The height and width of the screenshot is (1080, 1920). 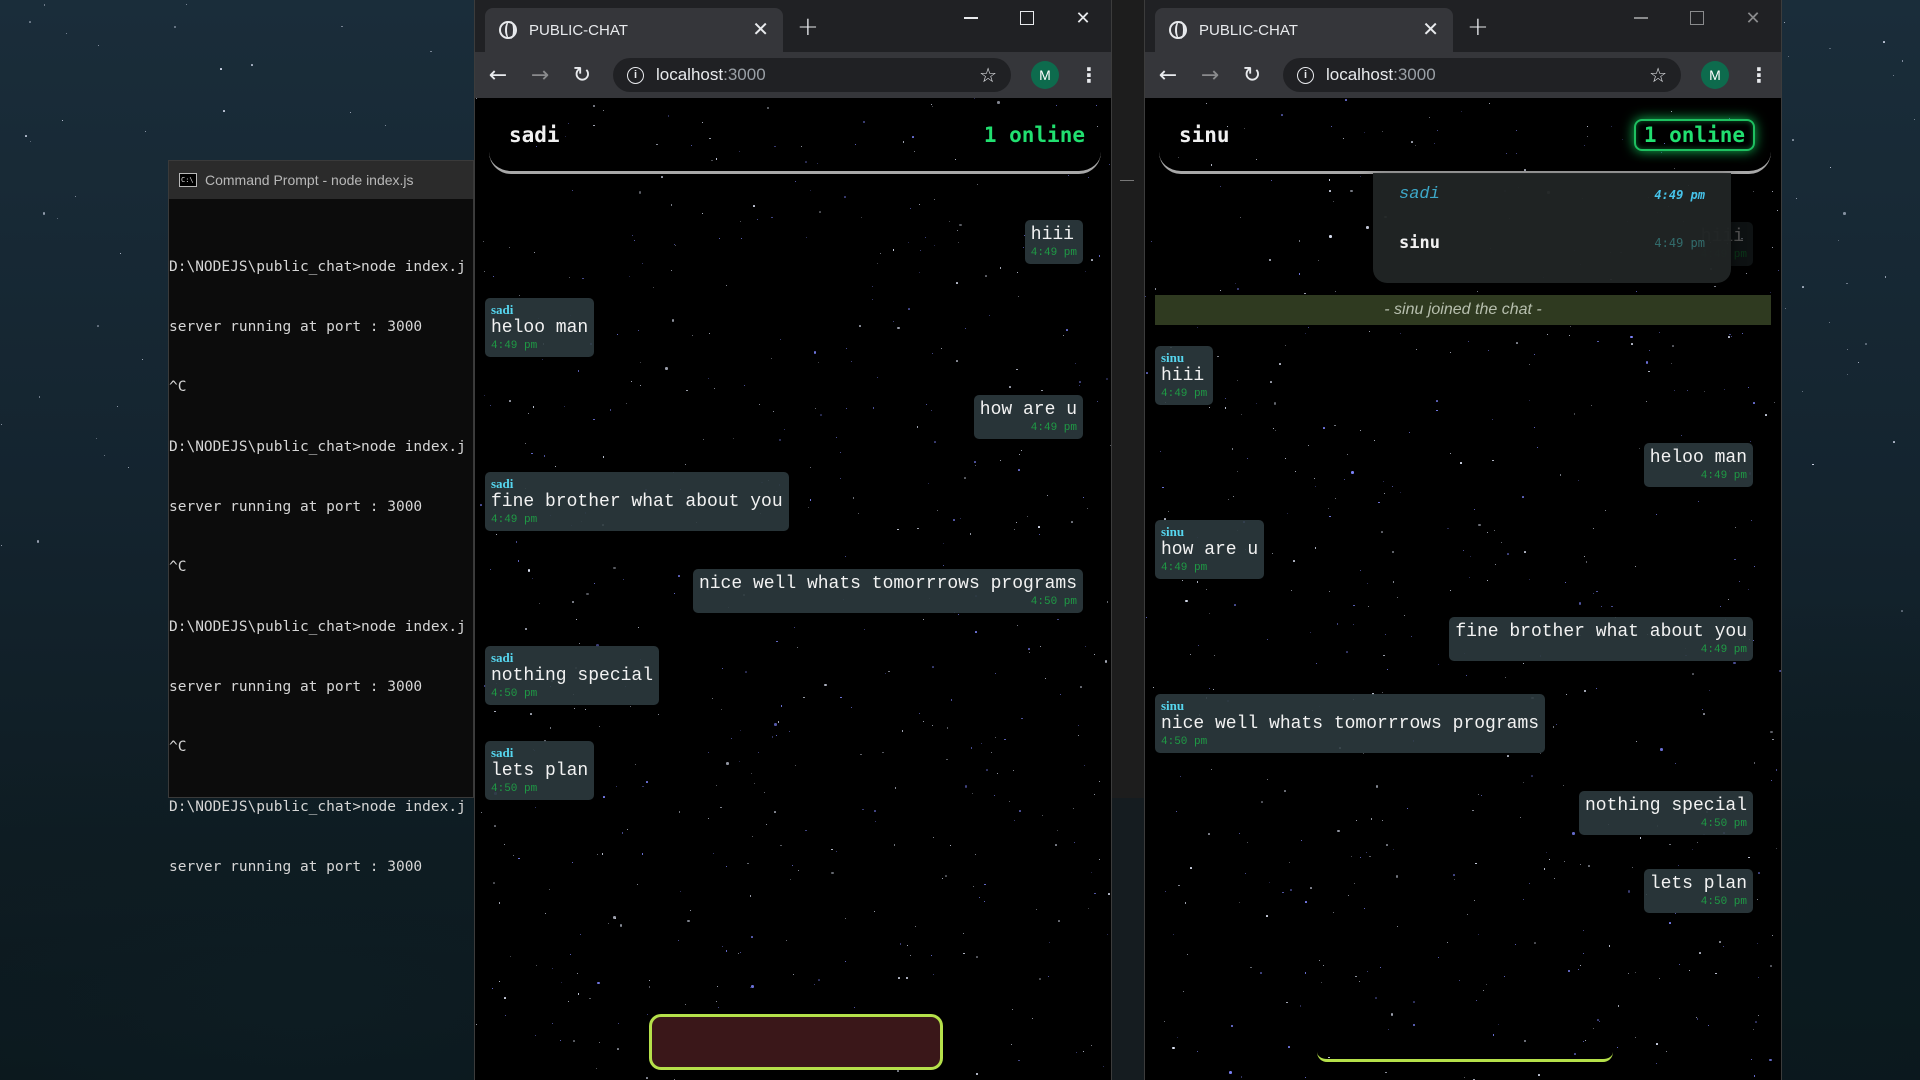 I want to click on tab-strip: PUBLIC-CHAT ✕ + ✕, so click(x=1463, y=26).